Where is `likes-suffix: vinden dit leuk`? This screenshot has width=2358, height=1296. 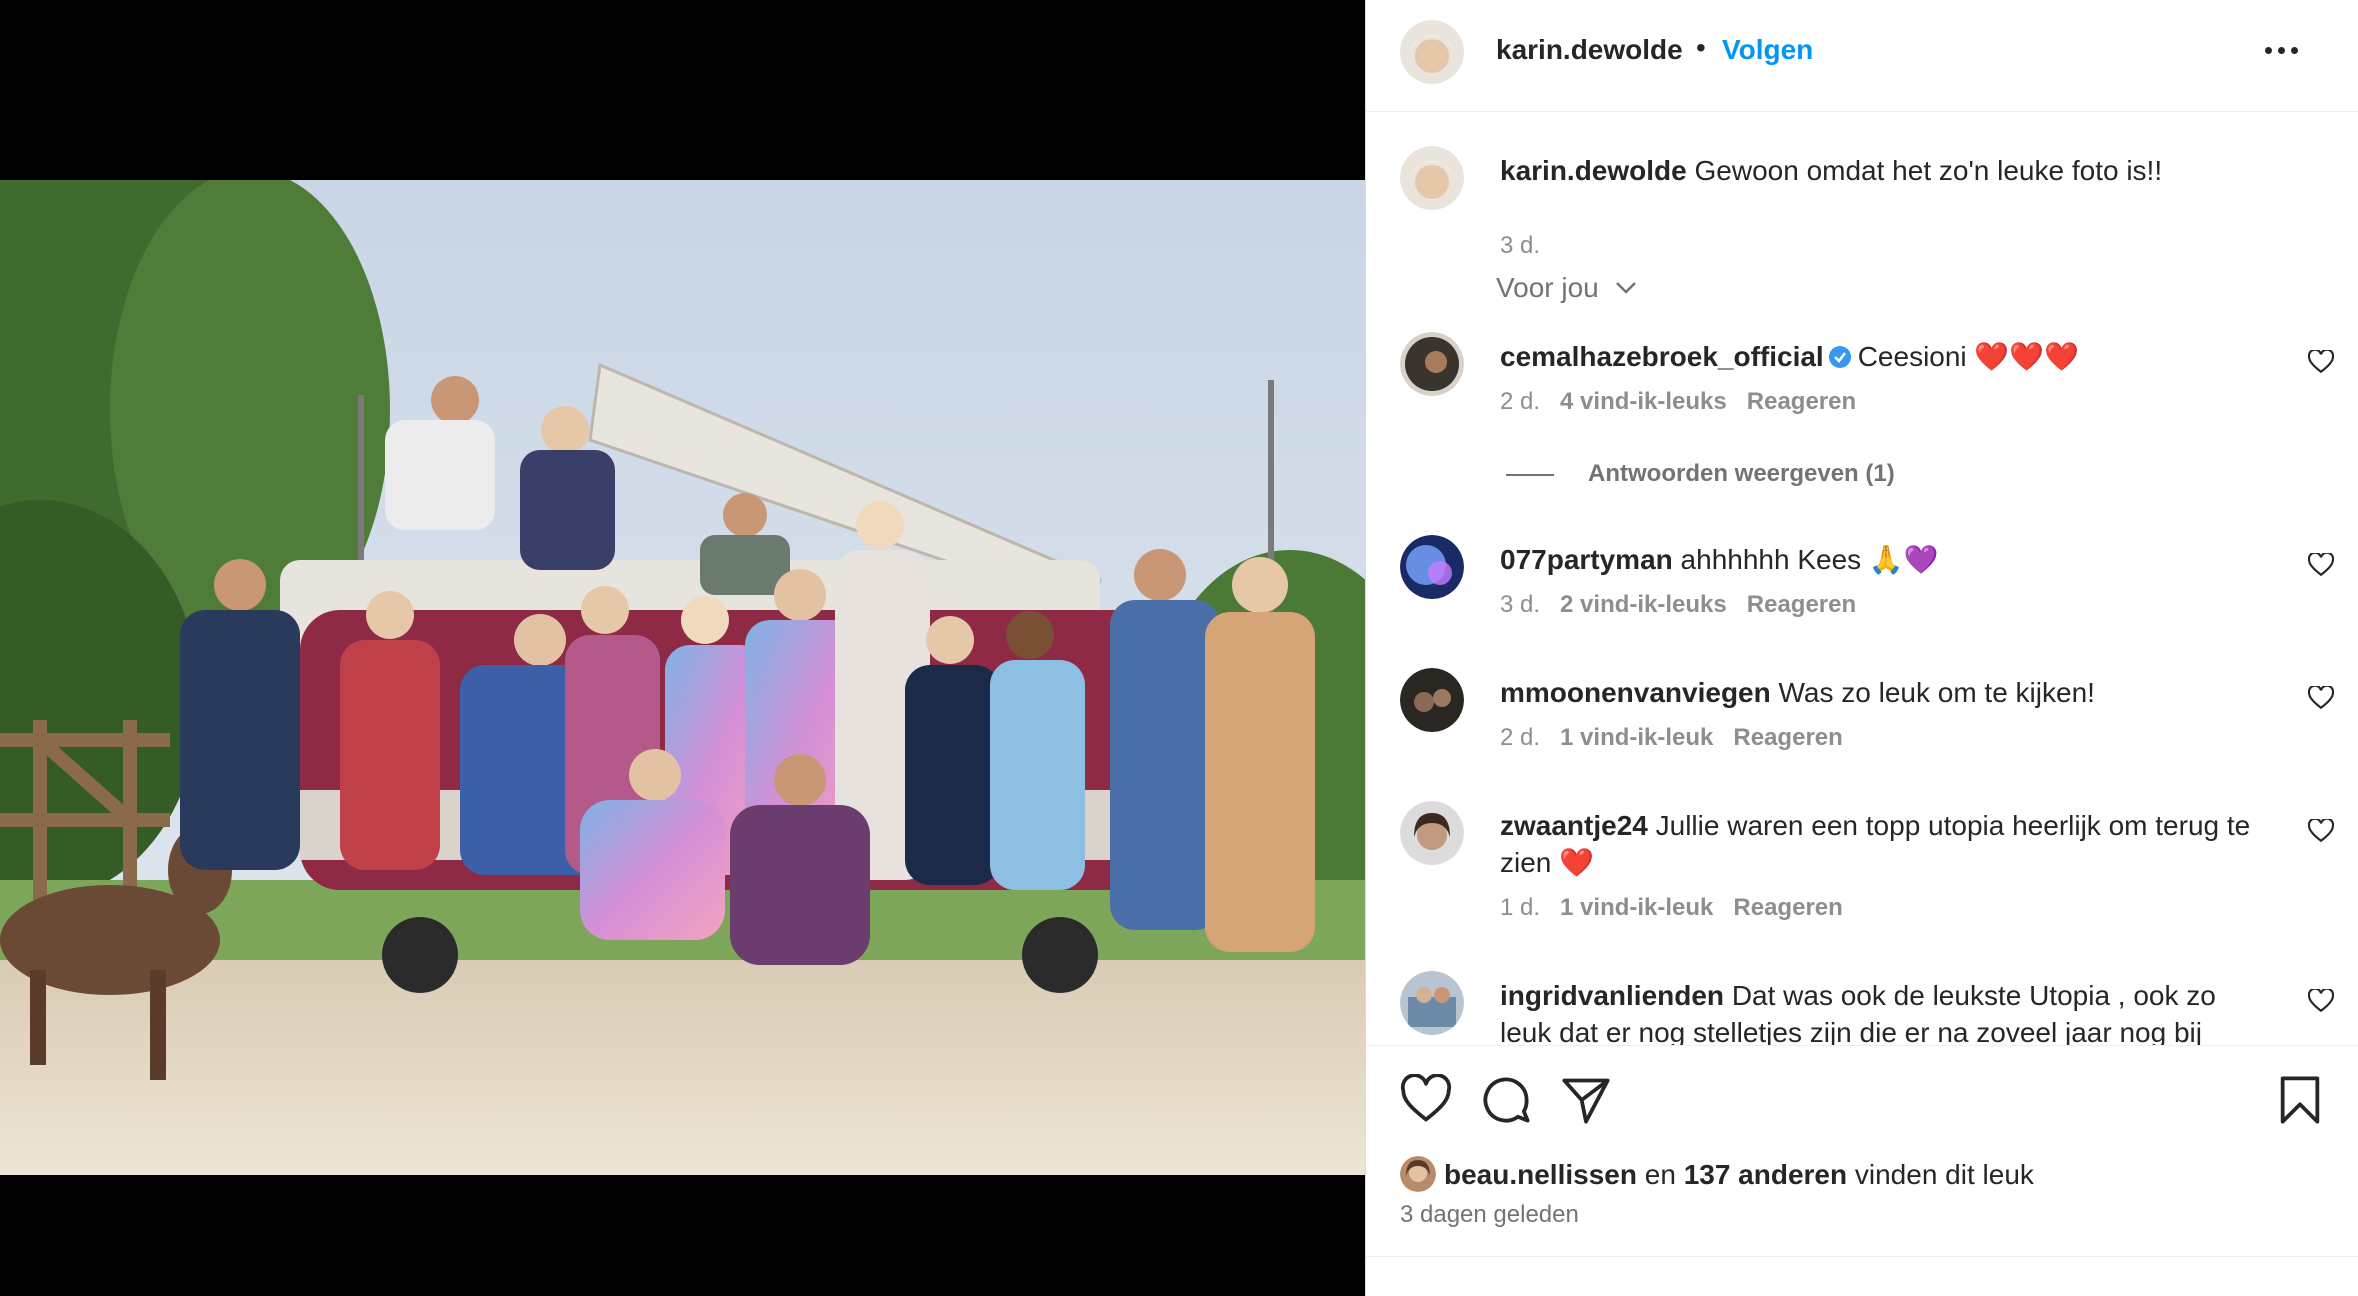
likes-suffix: vinden dit leuk is located at coordinates (1944, 1174).